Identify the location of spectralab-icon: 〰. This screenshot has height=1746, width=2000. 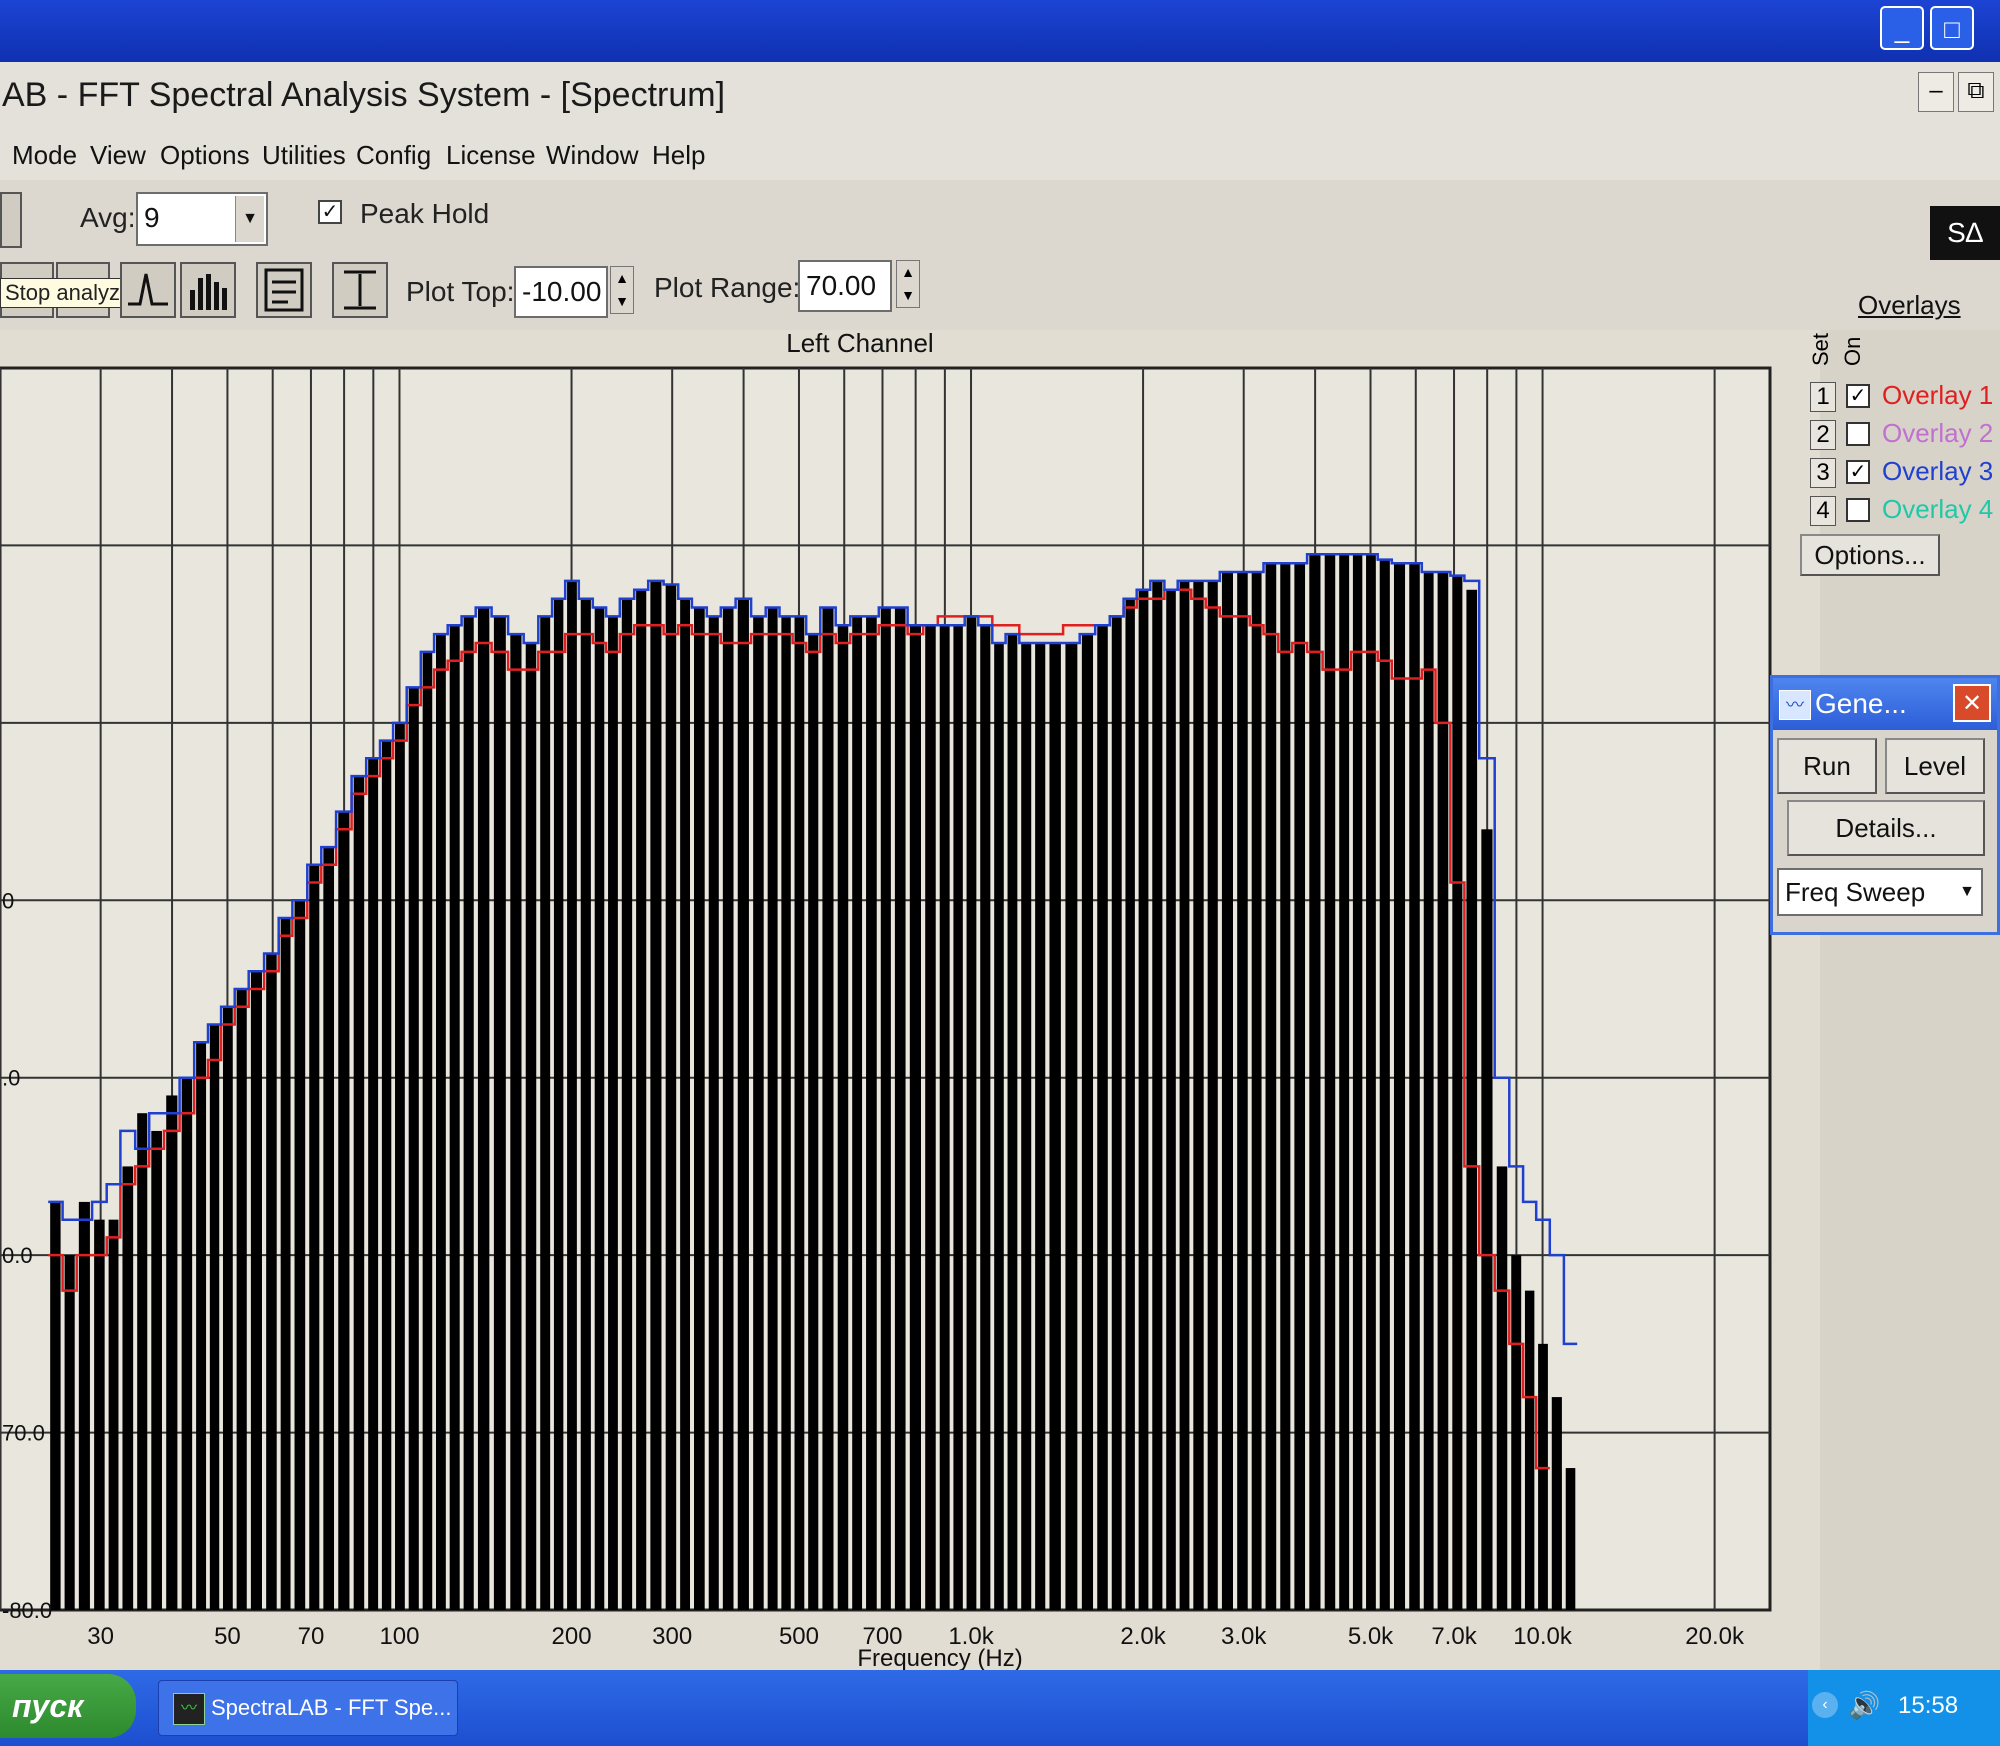
(189, 1709).